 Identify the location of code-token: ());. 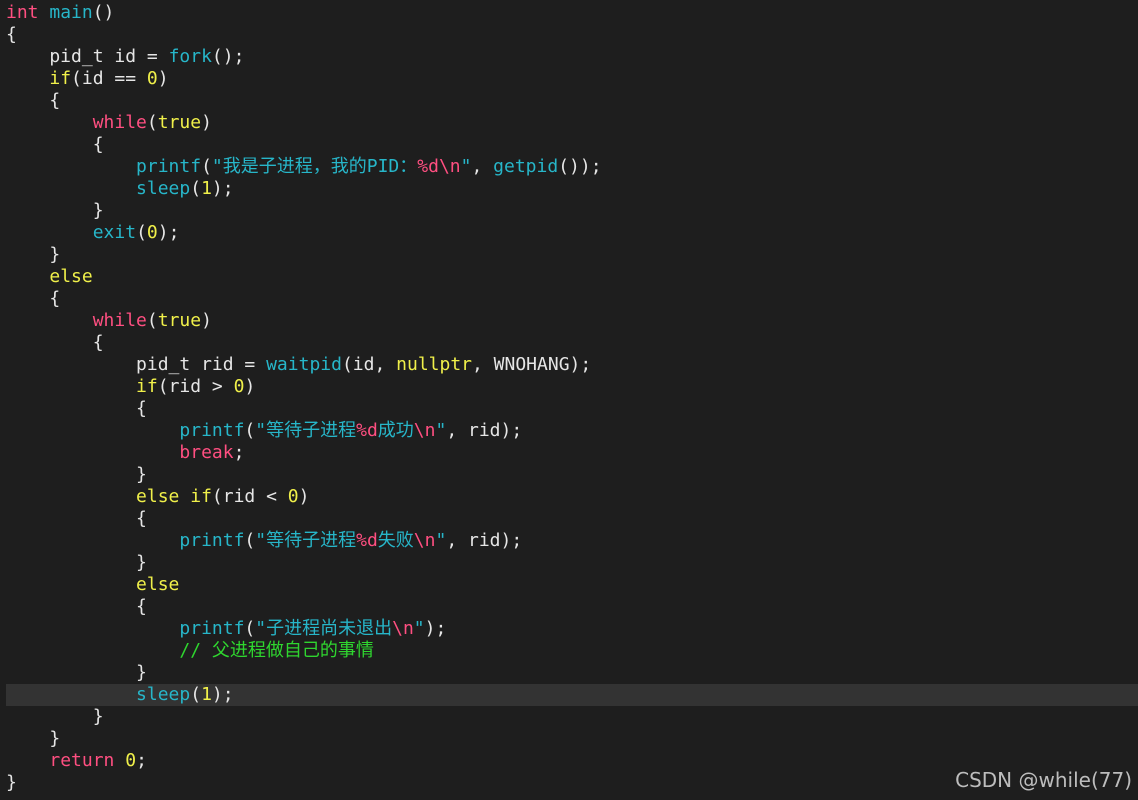
(580, 166).